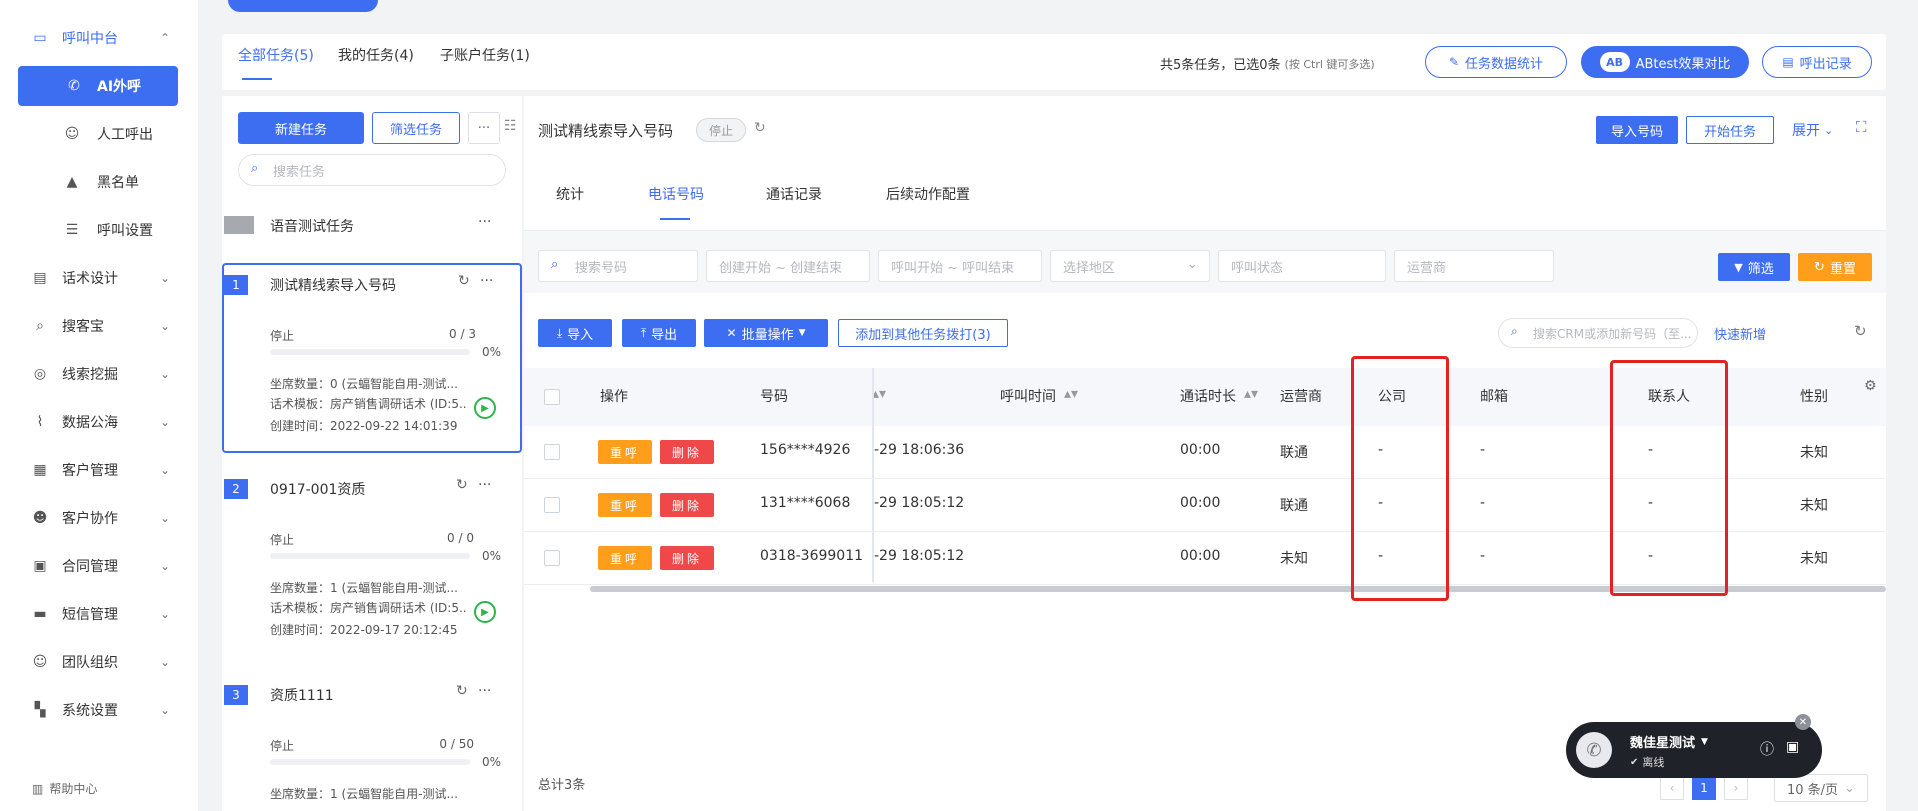 The height and width of the screenshot is (811, 1918). I want to click on filter-tasks-button: 筛选任务, so click(416, 128).